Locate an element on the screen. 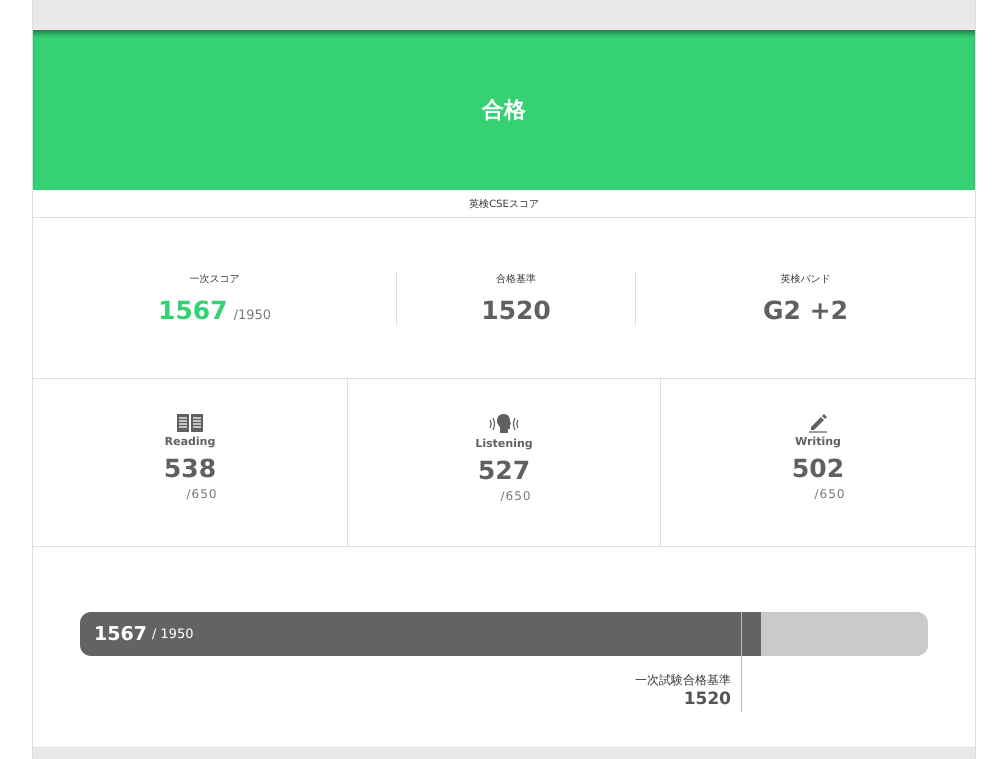 The image size is (999, 759). caption: 英検CSEスコア is located at coordinates (504, 204).